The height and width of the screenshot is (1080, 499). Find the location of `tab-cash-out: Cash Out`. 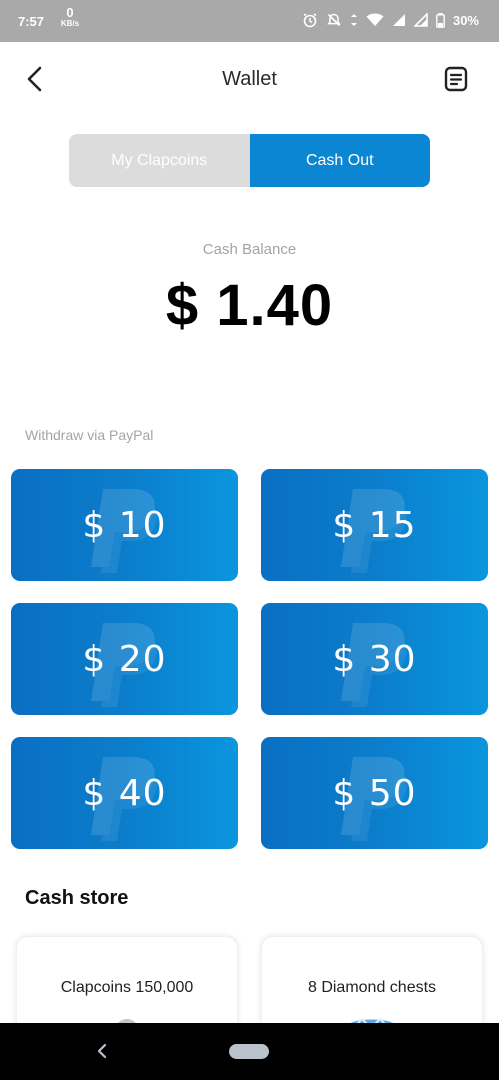

tab-cash-out: Cash Out is located at coordinates (339, 160).